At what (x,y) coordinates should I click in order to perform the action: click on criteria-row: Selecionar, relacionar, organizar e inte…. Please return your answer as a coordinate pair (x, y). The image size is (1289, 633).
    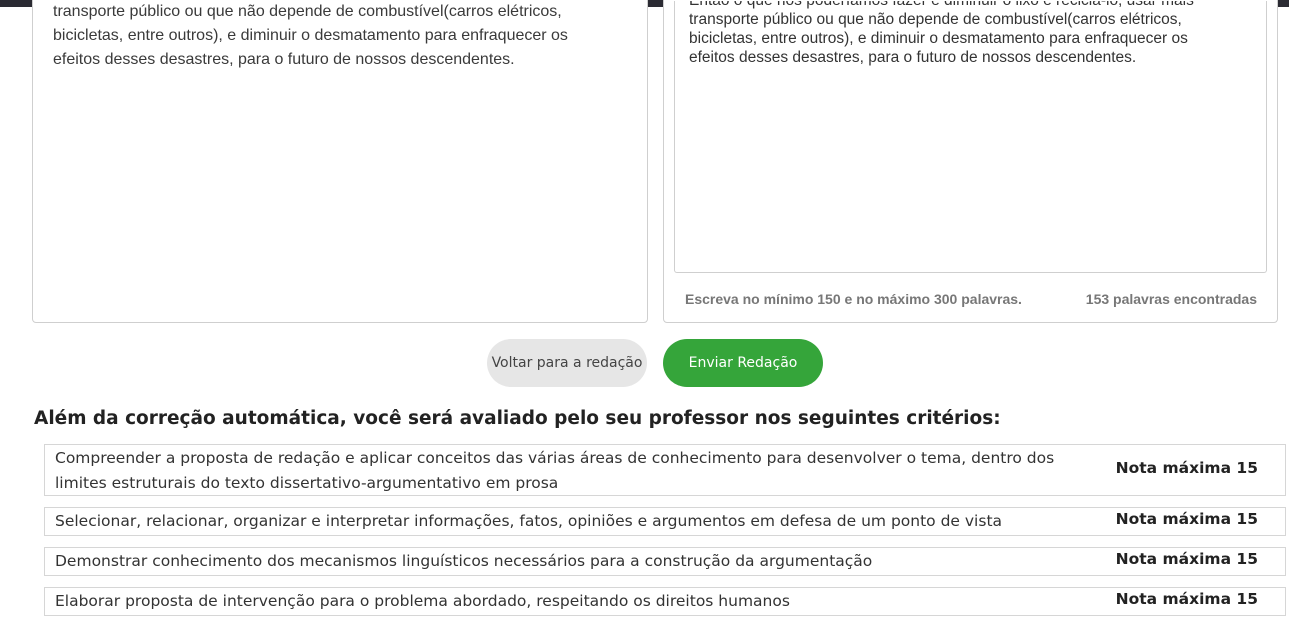
    Looking at the image, I should click on (665, 521).